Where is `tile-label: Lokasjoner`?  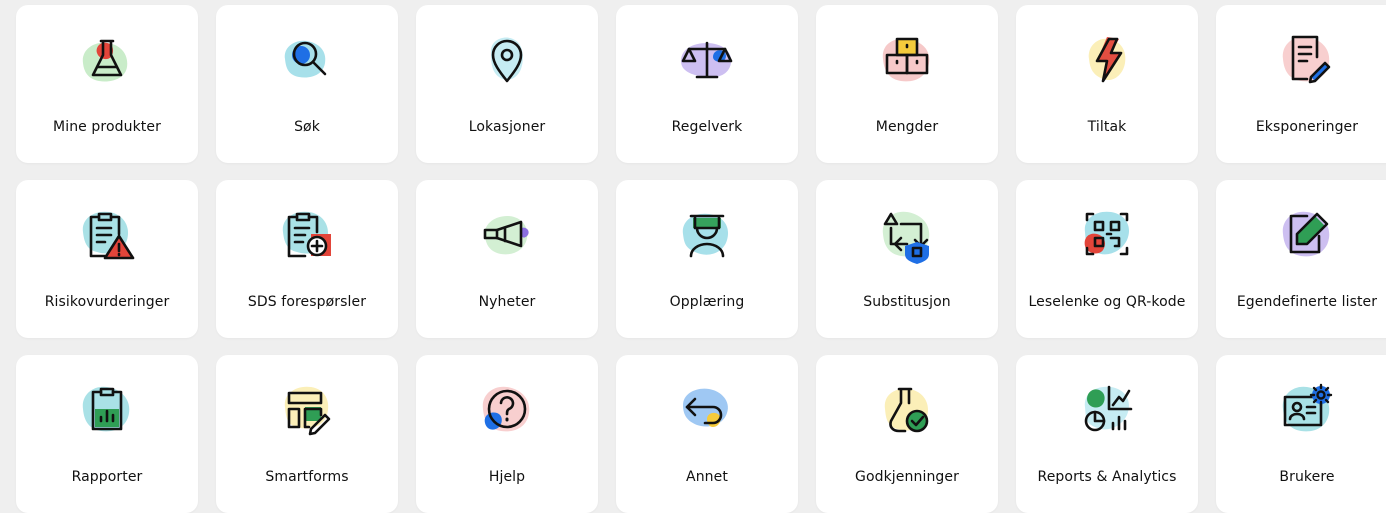 tile-label: Lokasjoner is located at coordinates (507, 127).